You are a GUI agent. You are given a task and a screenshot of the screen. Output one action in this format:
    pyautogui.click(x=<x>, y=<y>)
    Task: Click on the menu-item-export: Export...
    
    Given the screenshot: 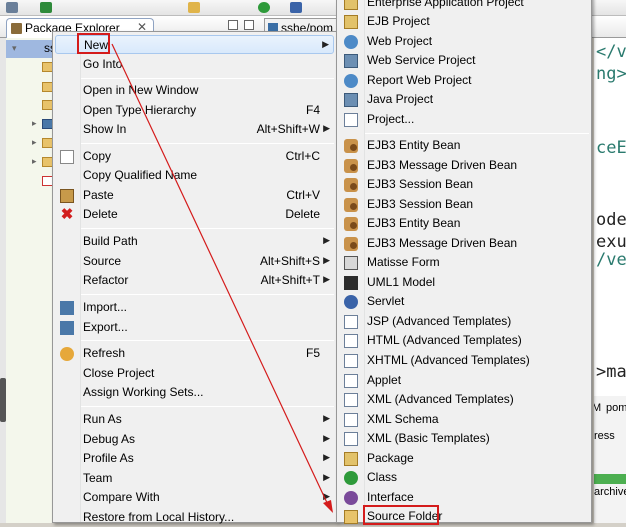 What is the action you would take?
    pyautogui.click(x=194, y=327)
    